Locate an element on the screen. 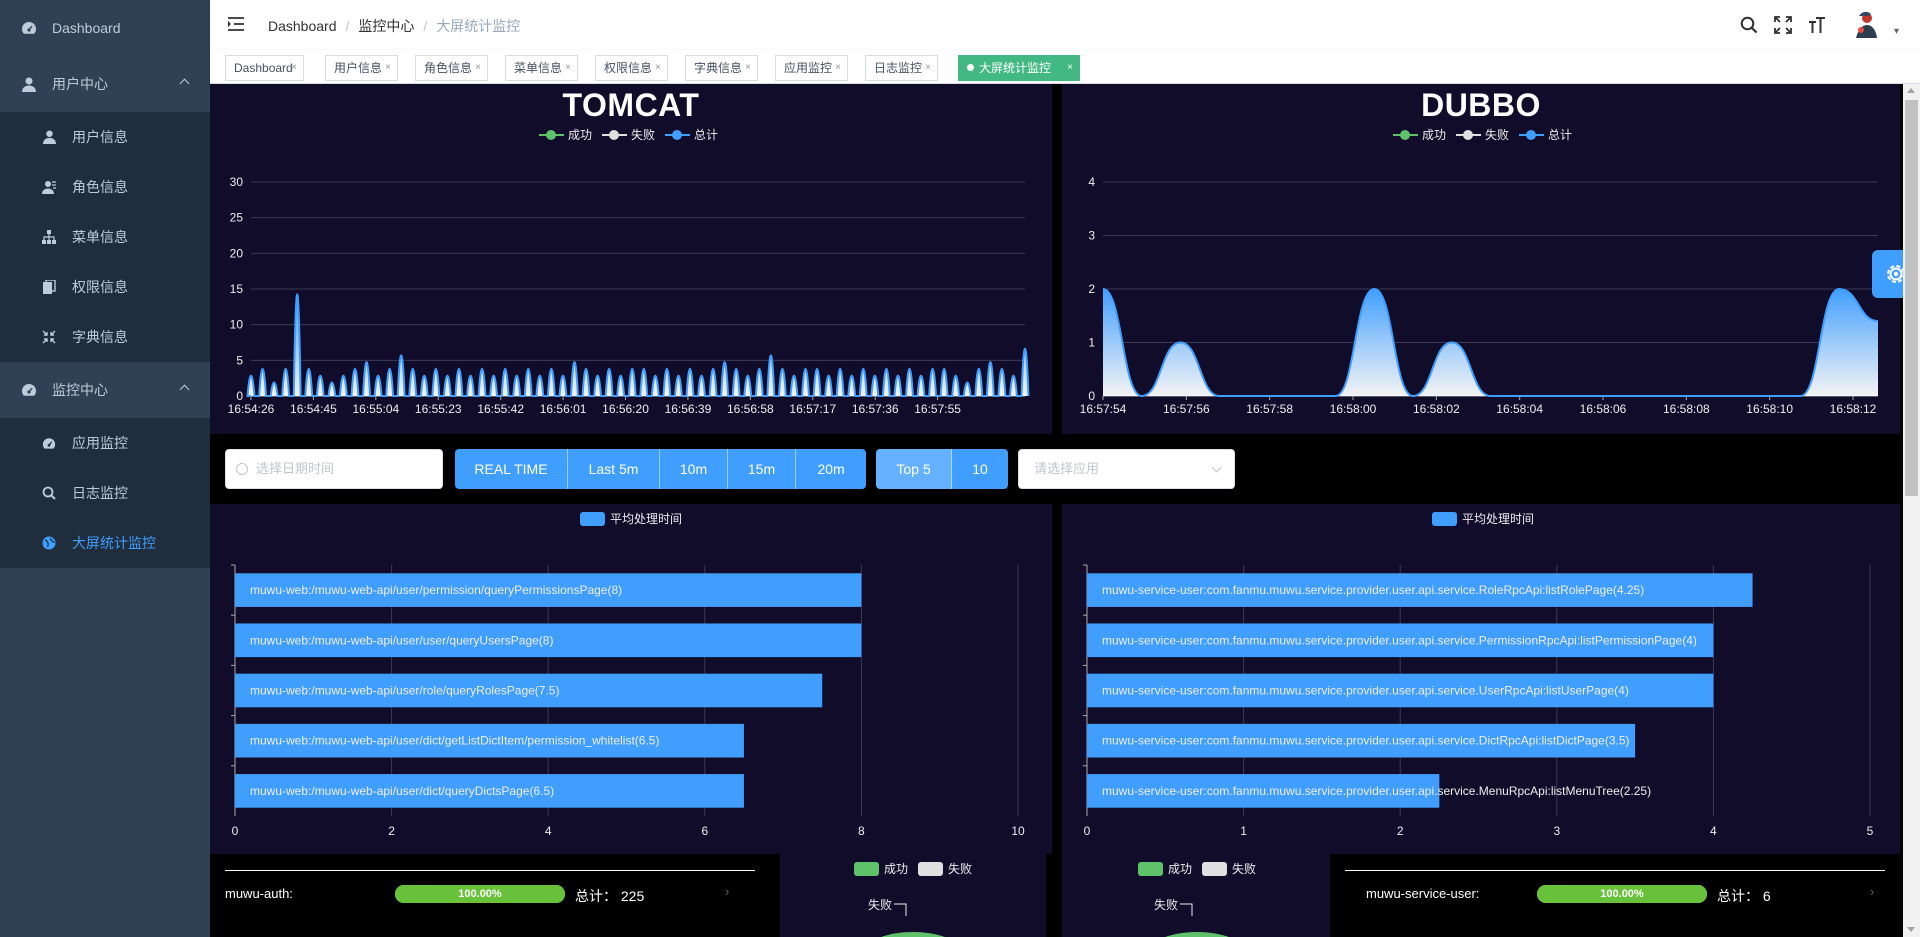  breadcrumb-item: Dashboard is located at coordinates (302, 26).